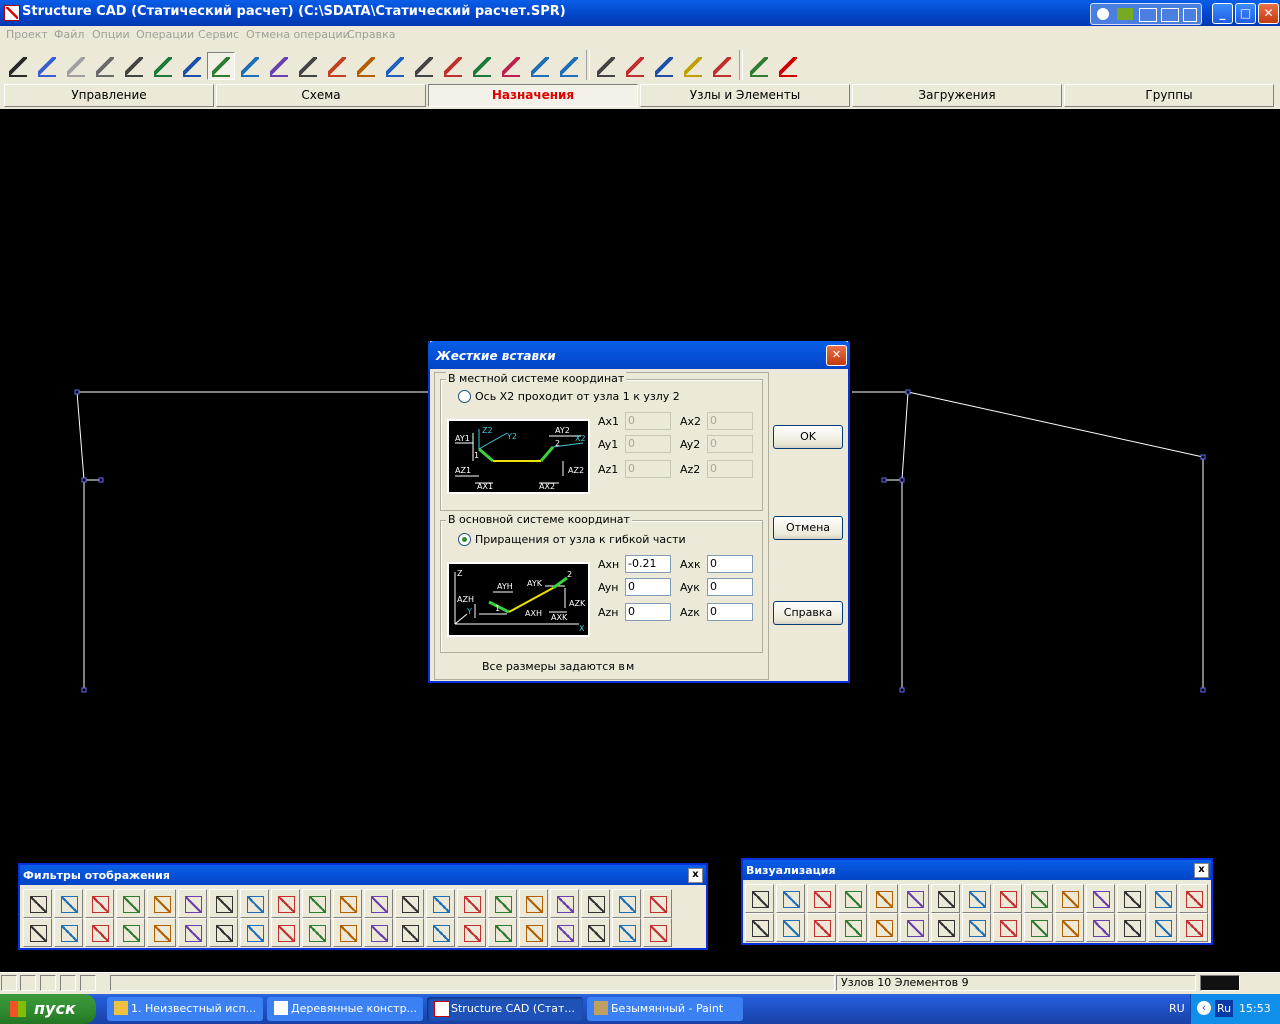  I want to click on toolbar-assign-stiffness-button, so click(18, 66).